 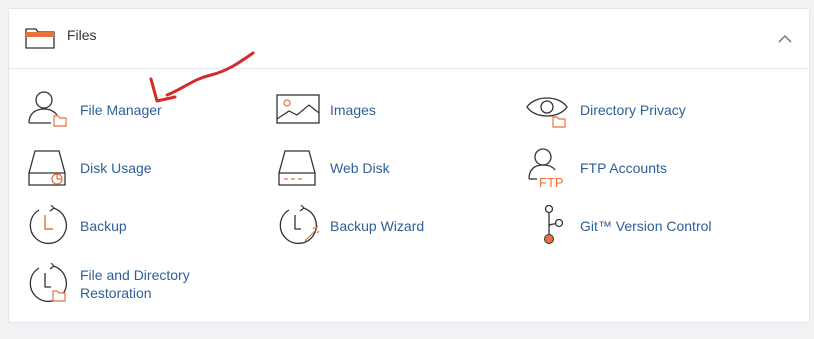 What do you see at coordinates (395, 111) in the screenshot?
I see `images-link: Images` at bounding box center [395, 111].